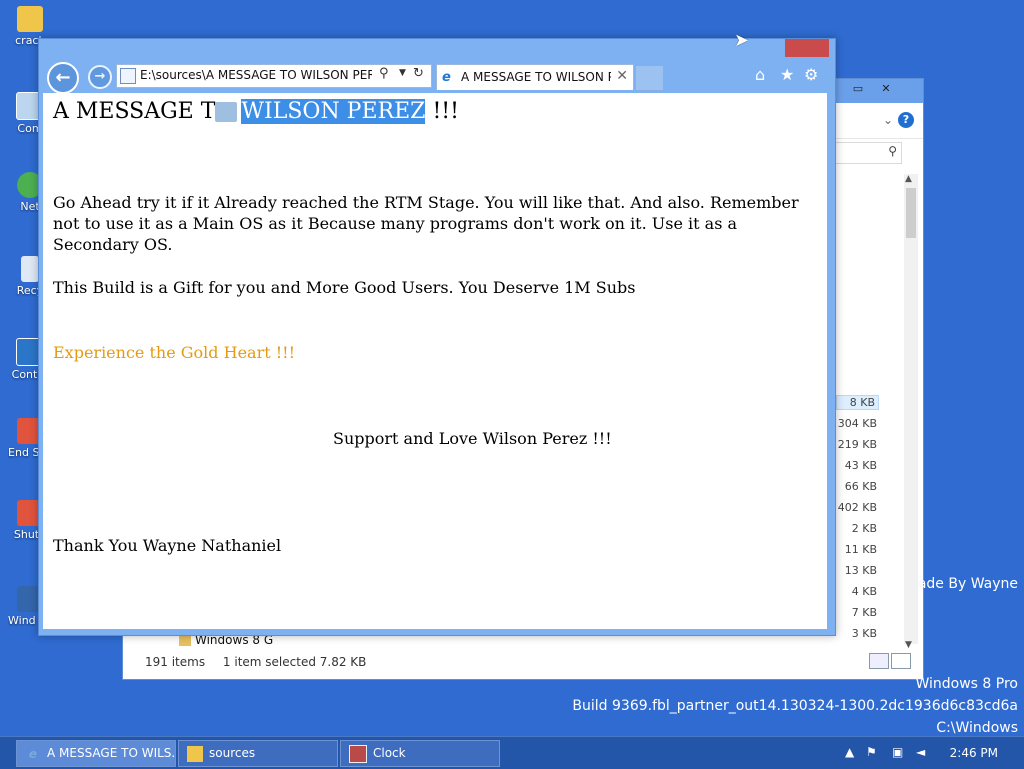 Image resolution: width=1024 pixels, height=769 pixels. Describe the element at coordinates (420, 753) in the screenshot. I see `taskbar-item-clock: Clock` at that location.